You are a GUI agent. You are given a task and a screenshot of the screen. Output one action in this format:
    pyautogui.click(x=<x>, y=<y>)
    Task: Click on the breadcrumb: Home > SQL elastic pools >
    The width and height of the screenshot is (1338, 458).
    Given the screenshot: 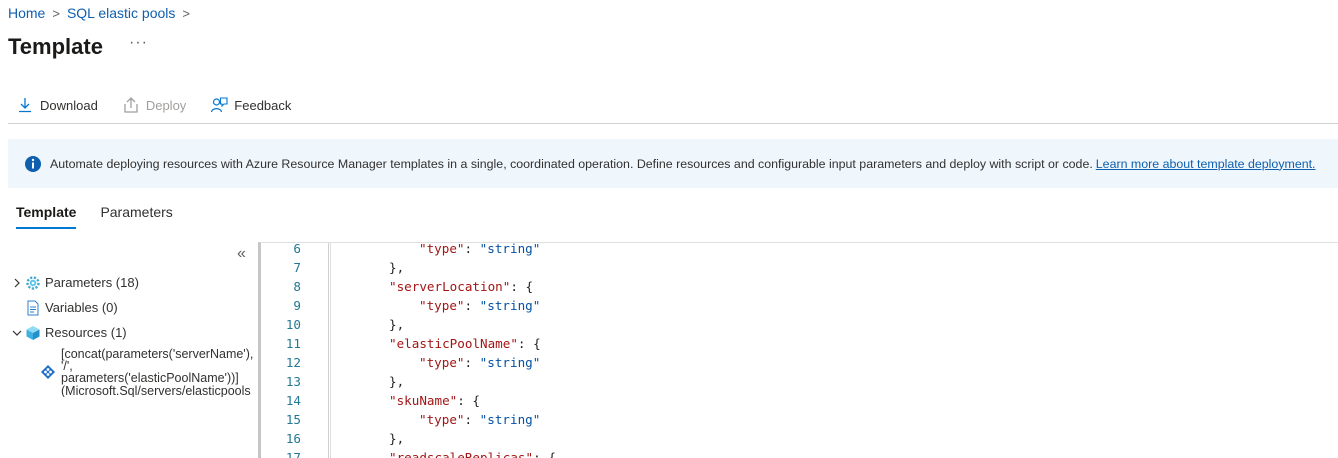 What is the action you would take?
    pyautogui.click(x=102, y=13)
    